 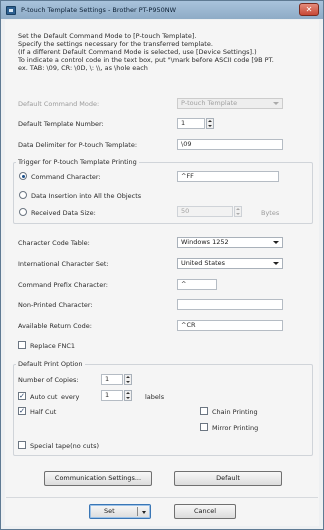 I want to click on print-option-group-title: Default Print Option, so click(x=50, y=364).